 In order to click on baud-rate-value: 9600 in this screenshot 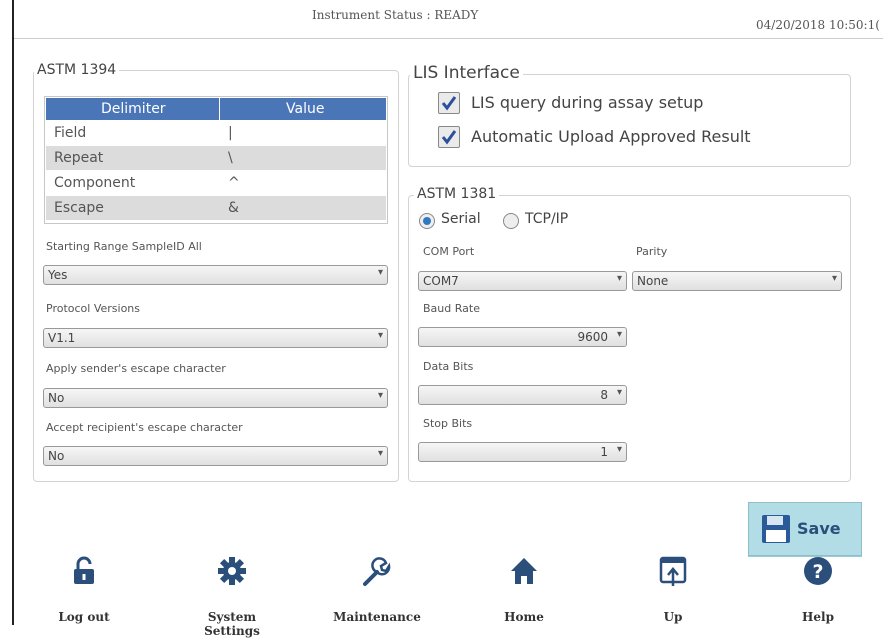, I will do `click(592, 337)`.